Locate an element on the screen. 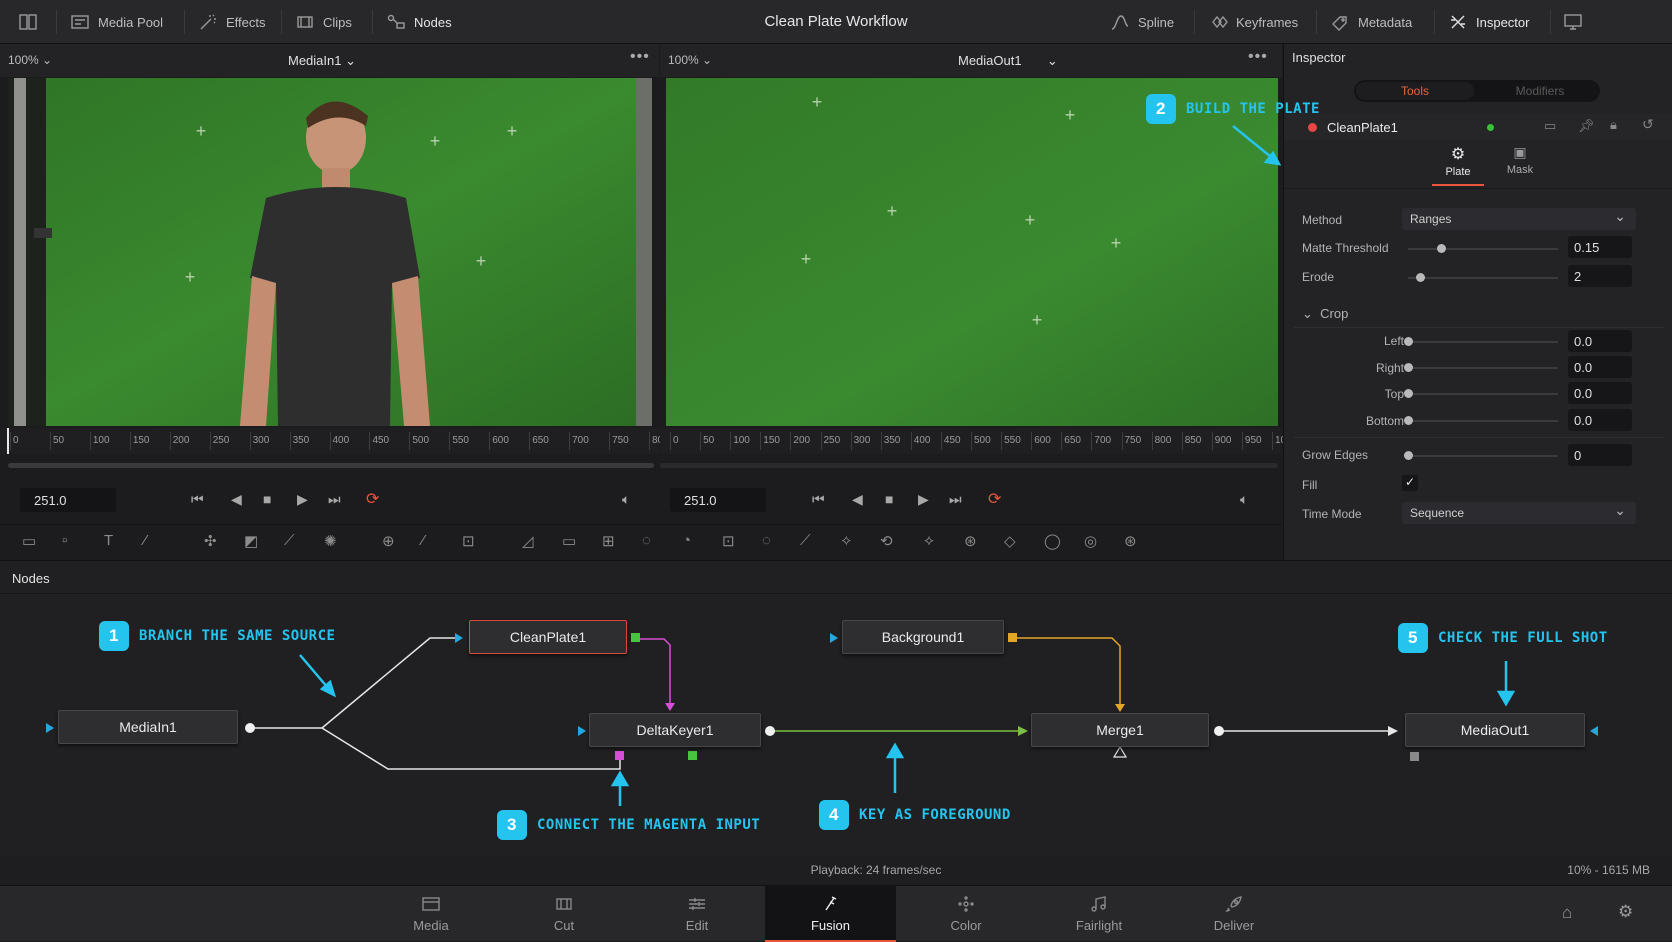 Image resolution: width=1672 pixels, height=942 pixels. node-background: Background1 is located at coordinates (923, 637).